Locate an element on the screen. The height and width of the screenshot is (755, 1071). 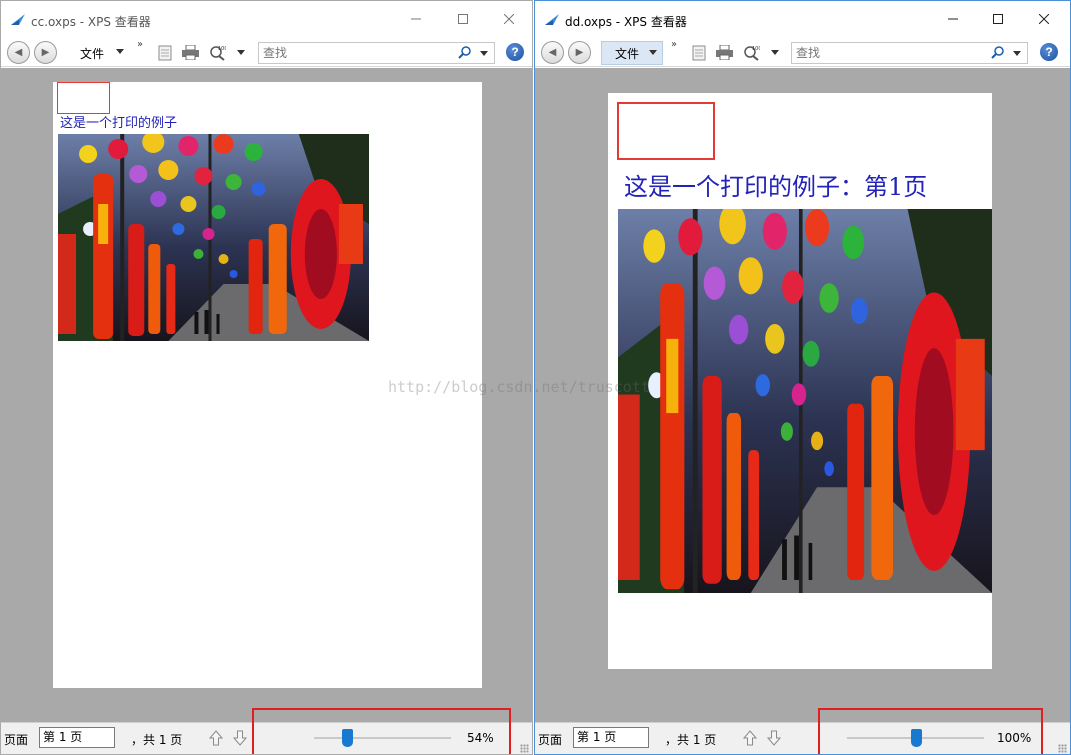
window-title: dd.oxps - XPS 查看器 is located at coordinates (626, 22).